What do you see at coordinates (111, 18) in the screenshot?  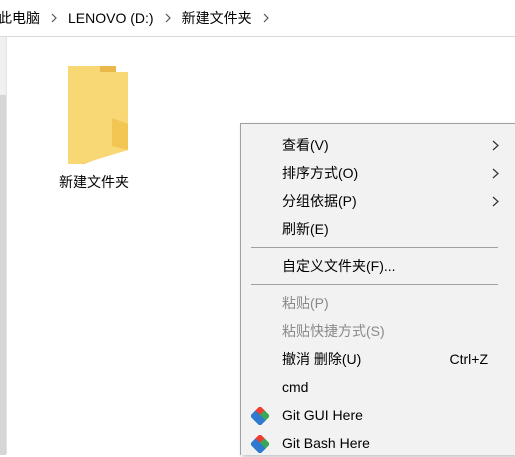 I see `breadcrumb-item-drive: LENOVO (D:)` at bounding box center [111, 18].